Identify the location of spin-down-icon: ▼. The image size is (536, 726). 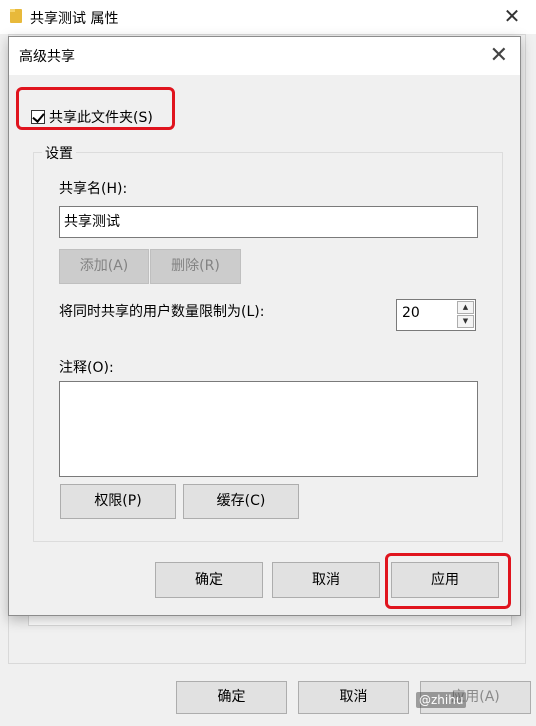
(465, 321).